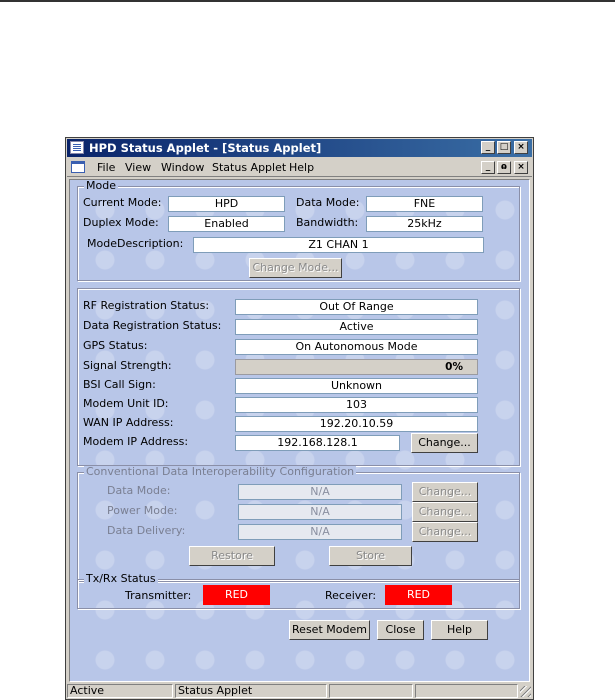 The height and width of the screenshot is (700, 615). I want to click on status-panel-state: Active, so click(120, 691).